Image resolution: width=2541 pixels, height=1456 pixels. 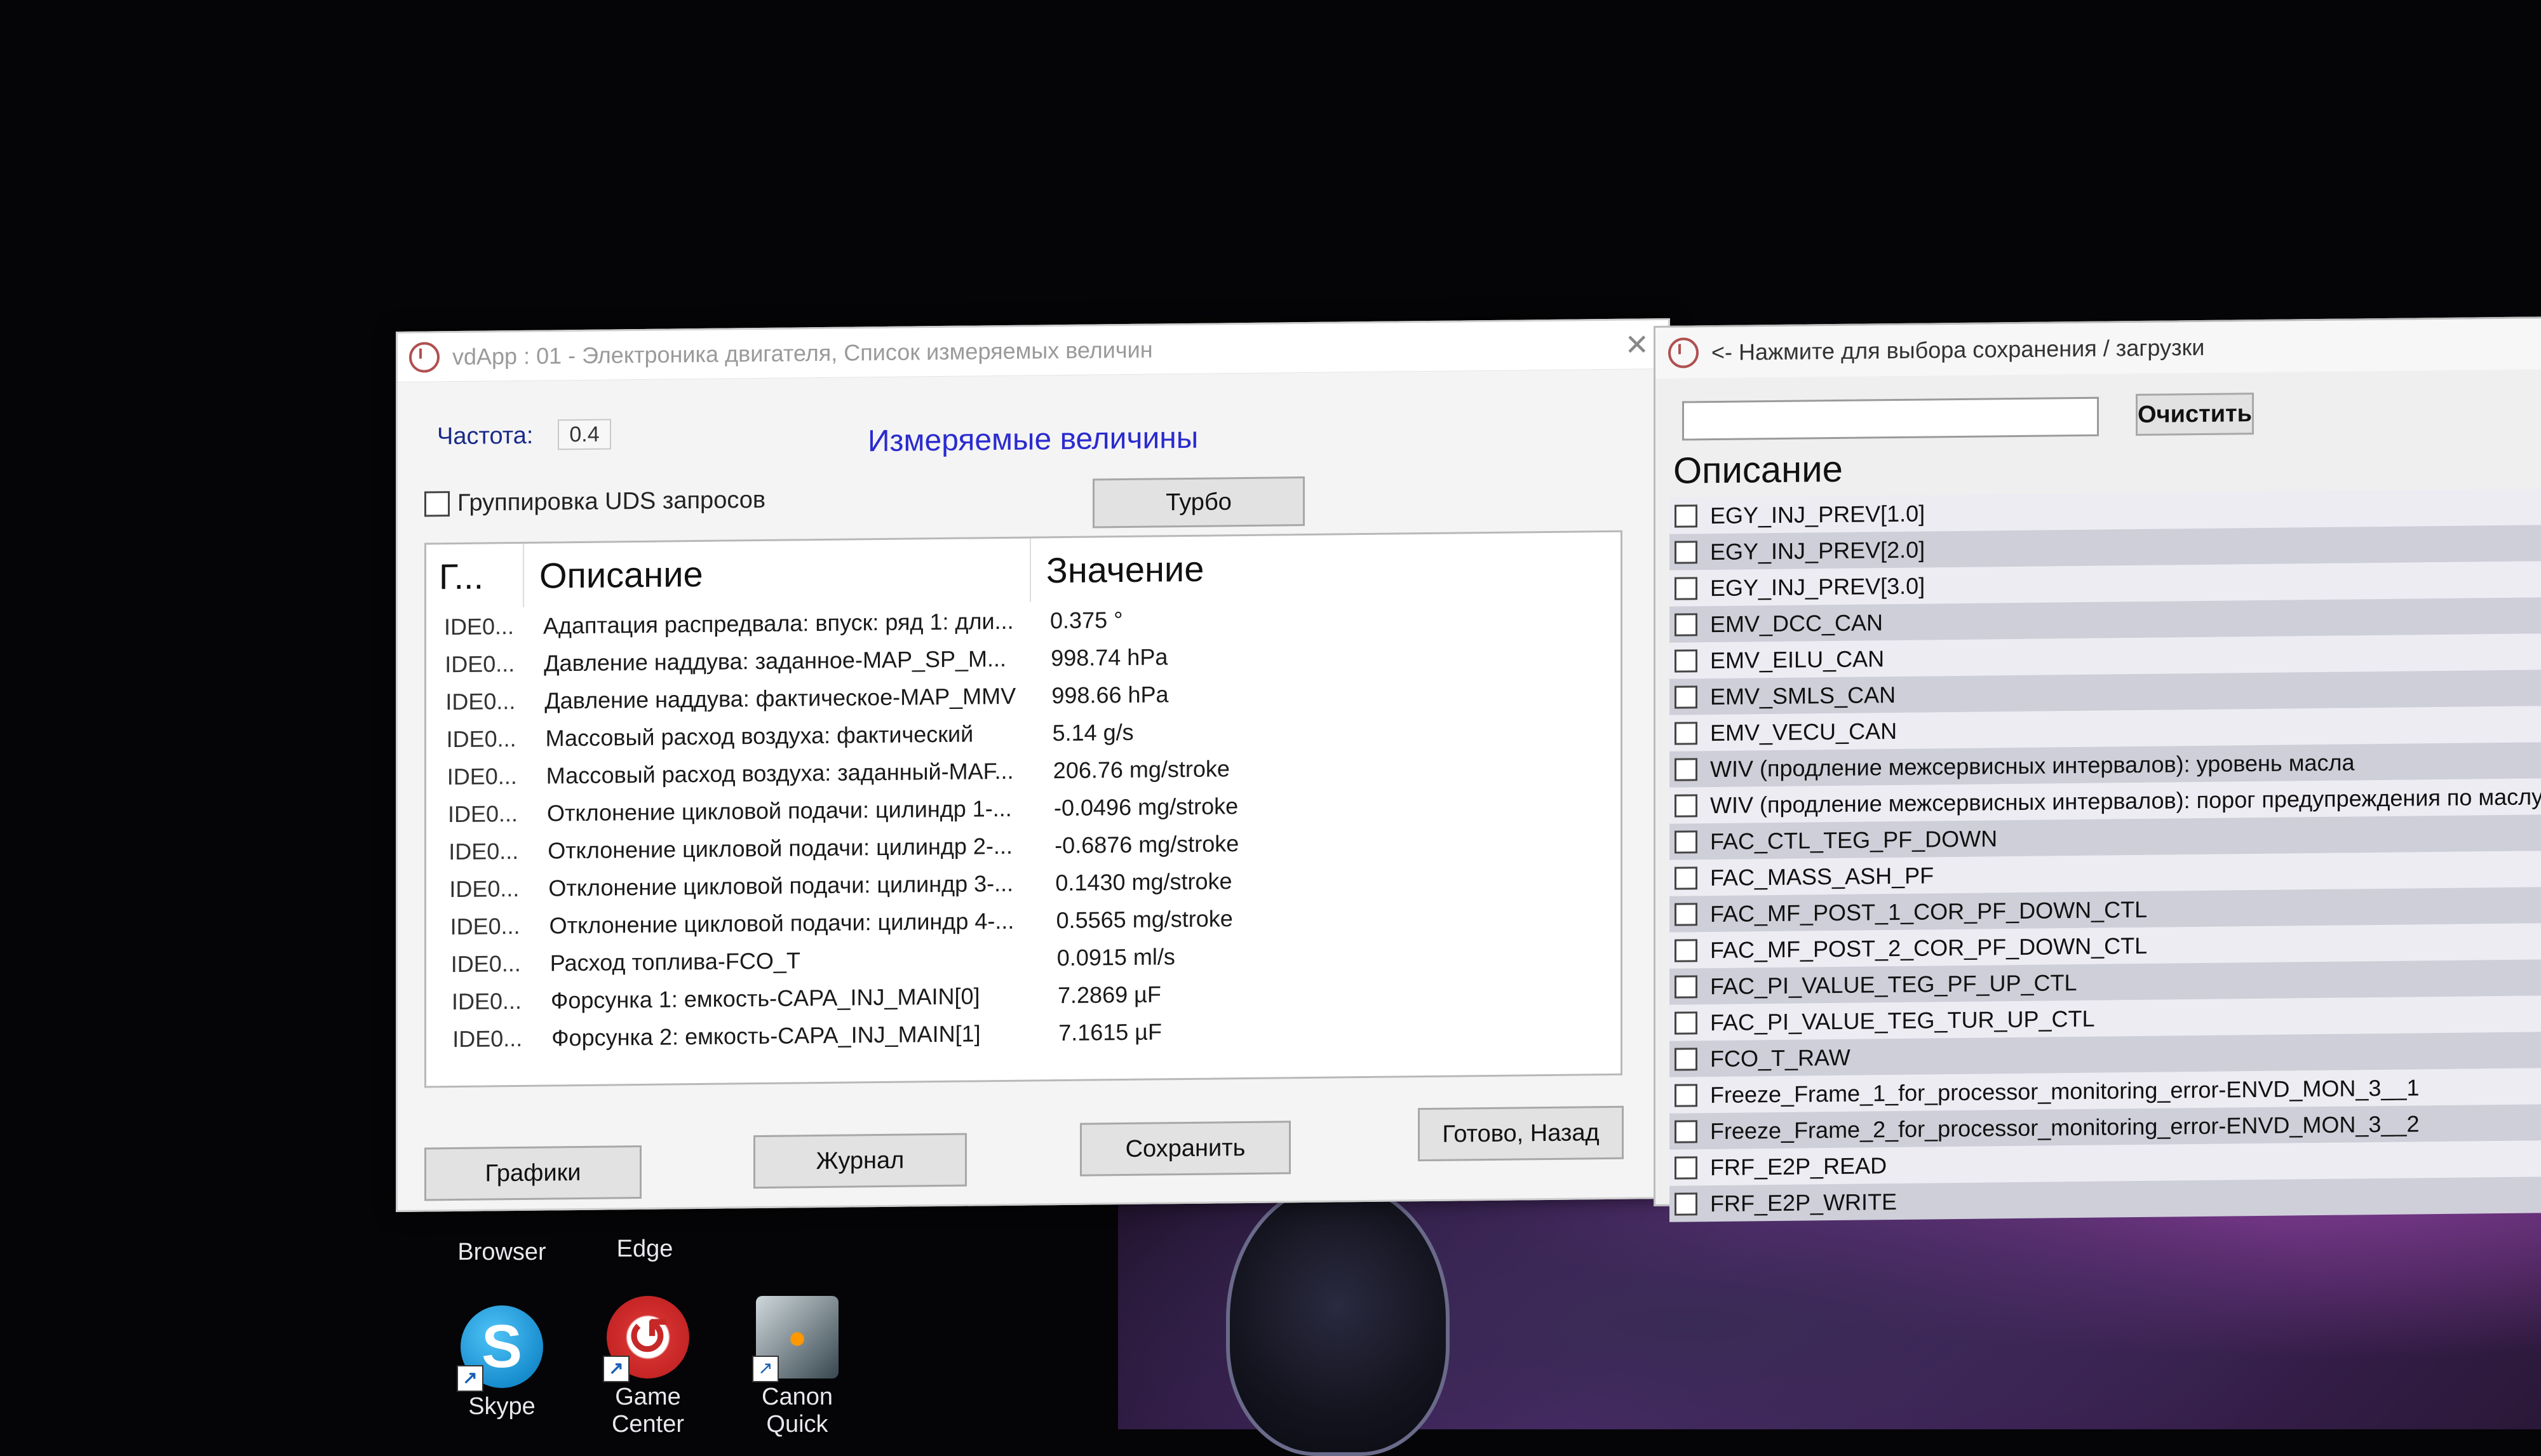 What do you see at coordinates (796, 1339) in the screenshot?
I see `canon-quick-icon: ● ↗` at bounding box center [796, 1339].